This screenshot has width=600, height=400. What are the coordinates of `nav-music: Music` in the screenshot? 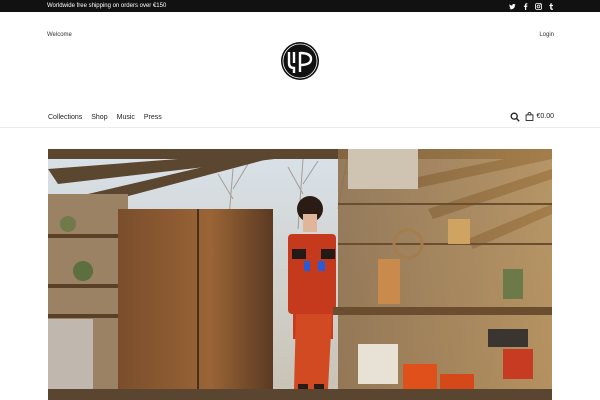 It's located at (126, 117).